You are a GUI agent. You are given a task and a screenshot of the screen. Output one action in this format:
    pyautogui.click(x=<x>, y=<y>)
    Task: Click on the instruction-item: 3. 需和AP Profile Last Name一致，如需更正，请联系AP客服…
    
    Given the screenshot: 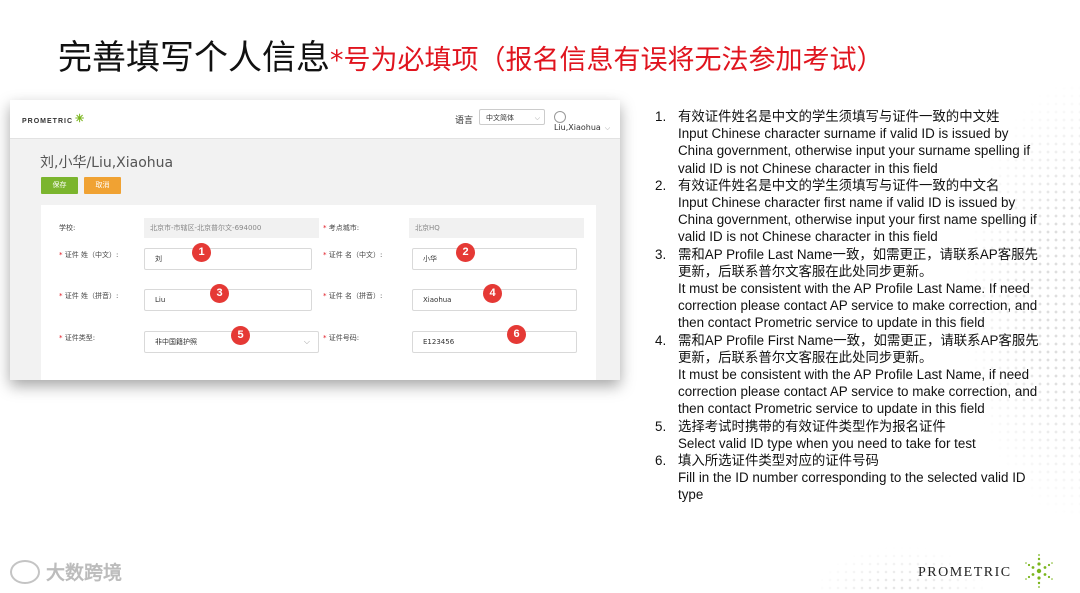 What is the action you would take?
    pyautogui.click(x=861, y=289)
    